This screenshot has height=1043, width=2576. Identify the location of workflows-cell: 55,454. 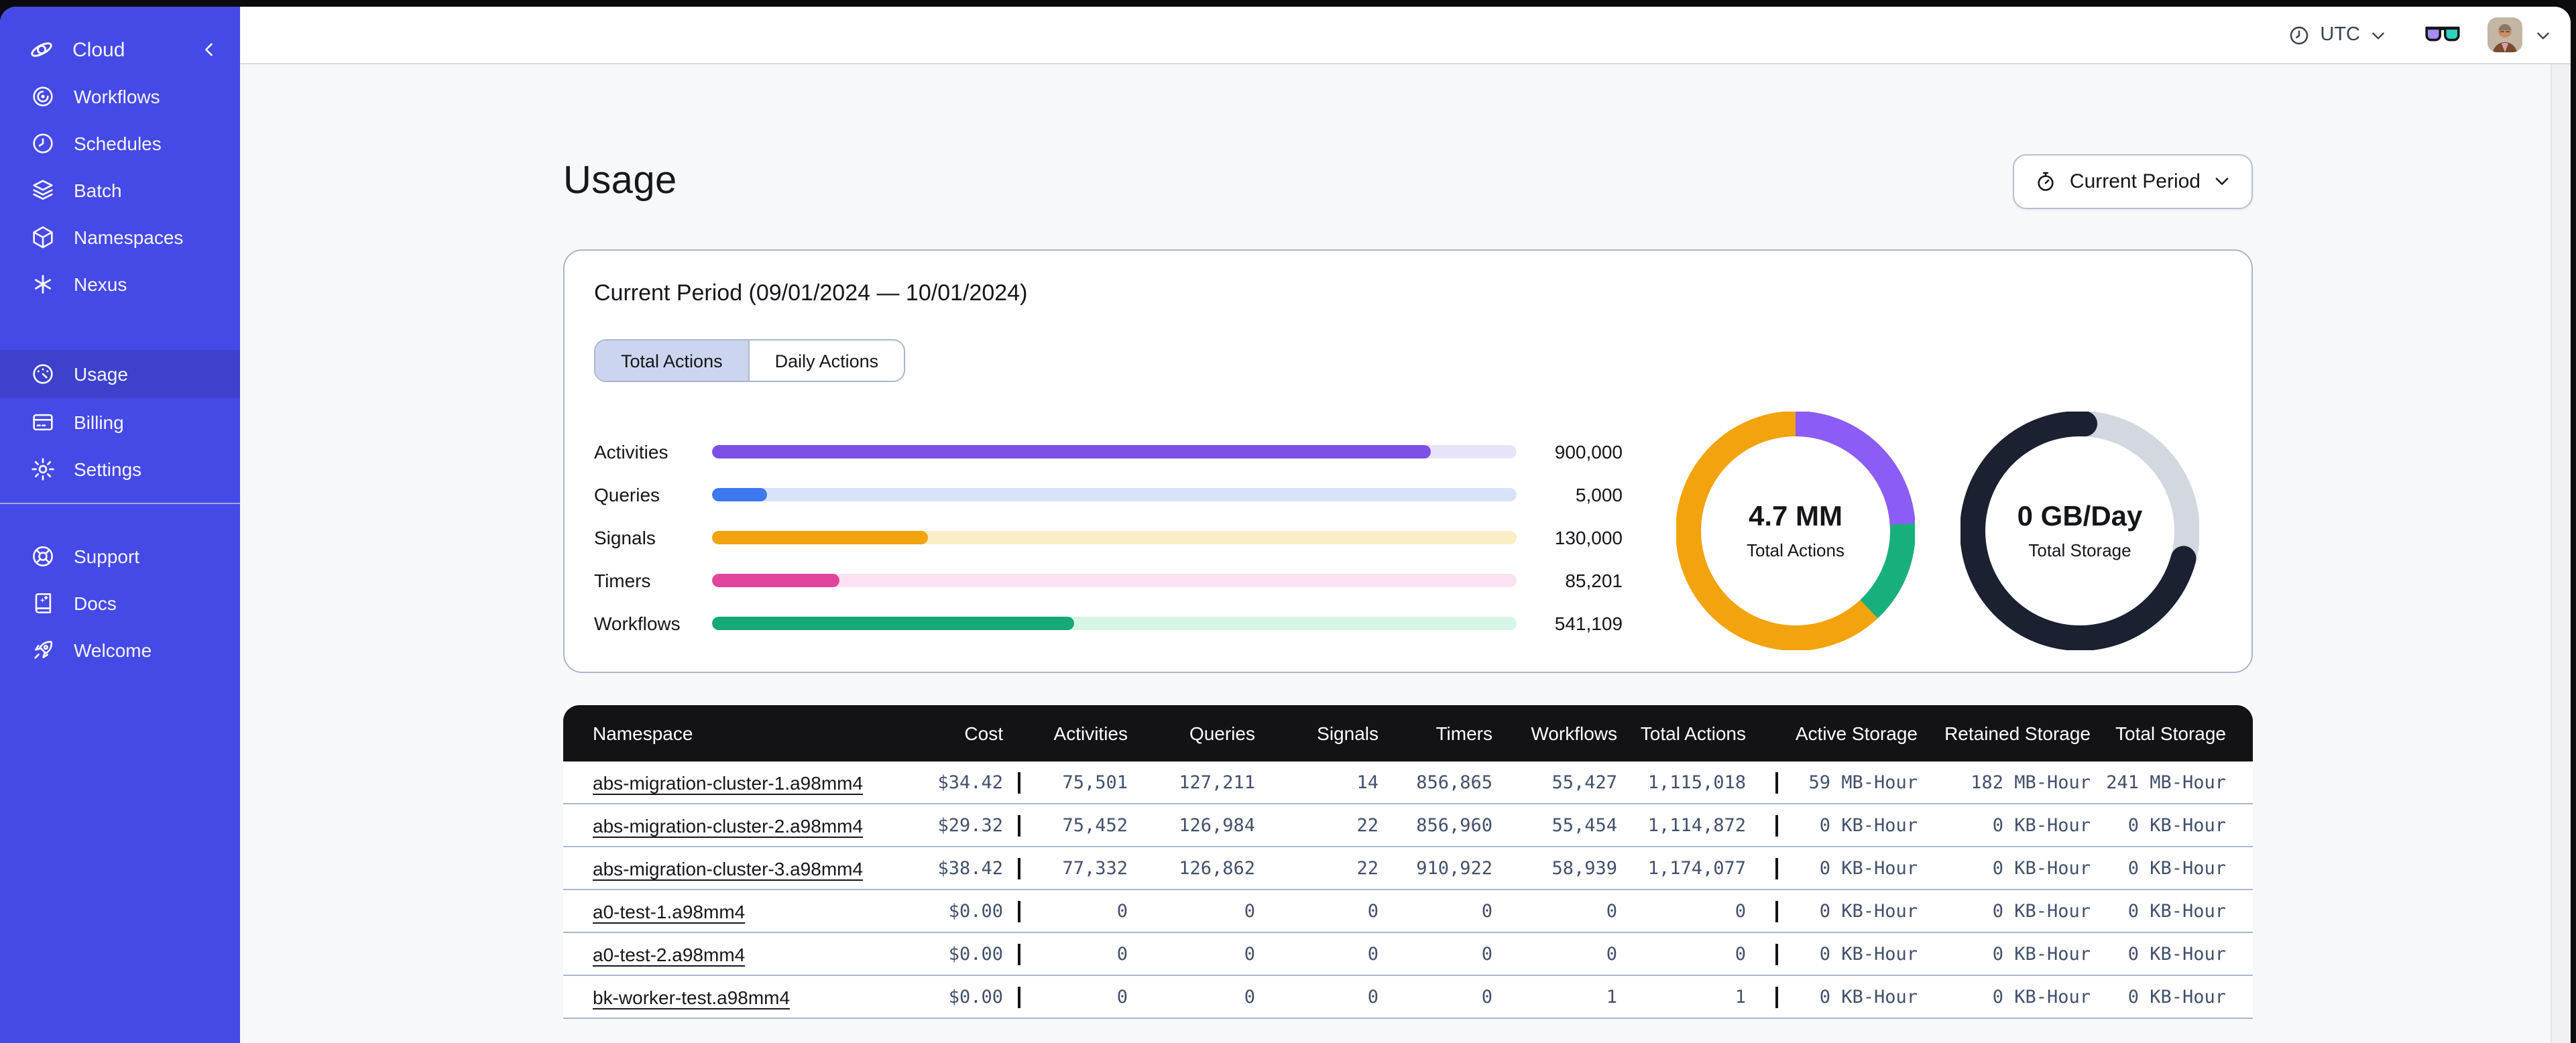
(1584, 825).